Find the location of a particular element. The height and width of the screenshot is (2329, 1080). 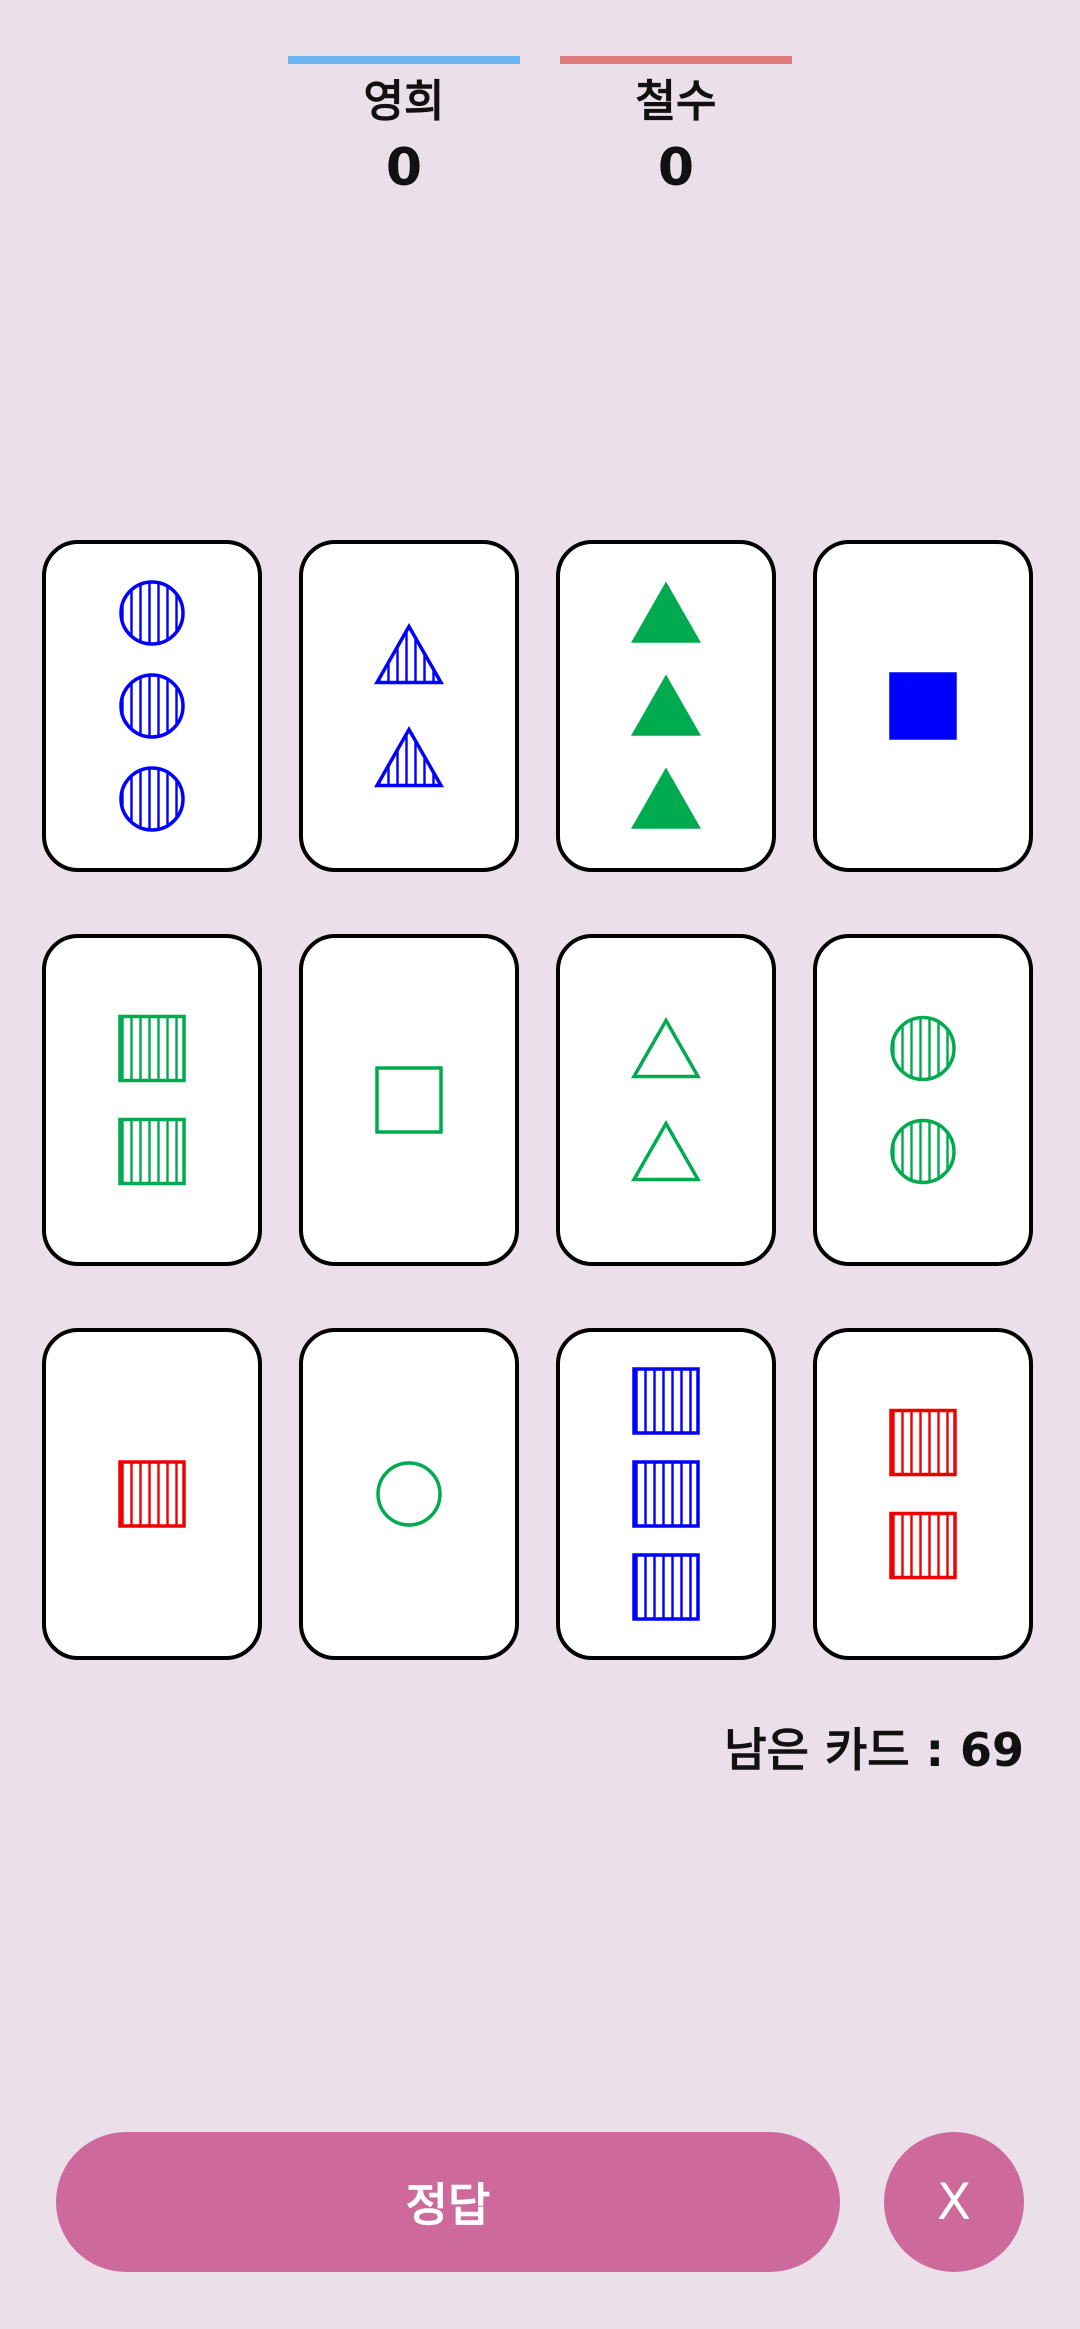

player-panel-2: 철수 0 is located at coordinates (676, 127).